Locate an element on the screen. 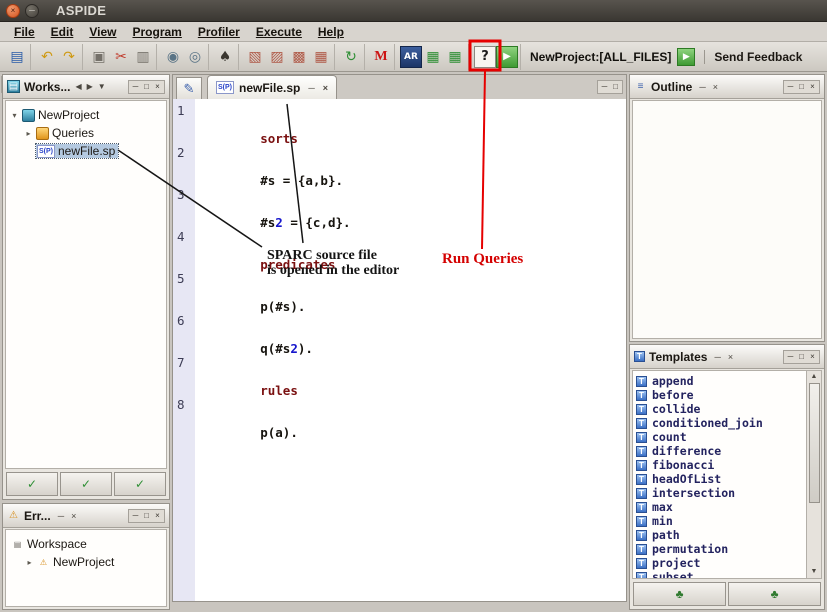 The width and height of the screenshot is (827, 612). templates-panel-header: T Templates ─ × ─ □ × is located at coordinates (727, 357).